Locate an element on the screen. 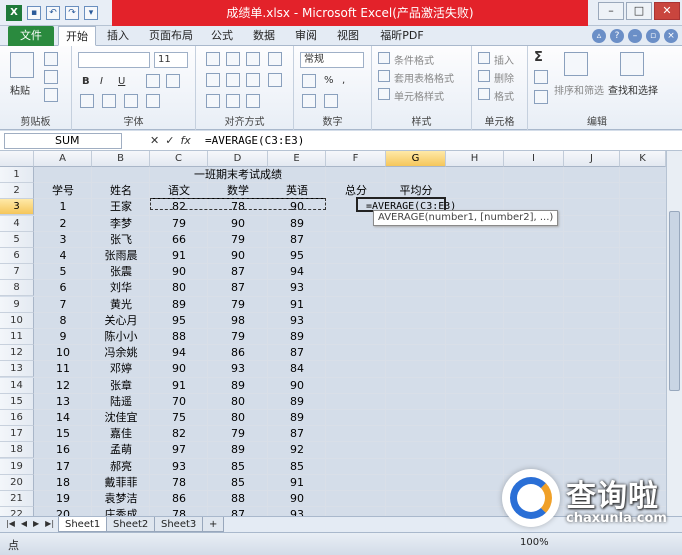 This screenshot has height=555, width=682. cell: 7 is located at coordinates (63, 305).